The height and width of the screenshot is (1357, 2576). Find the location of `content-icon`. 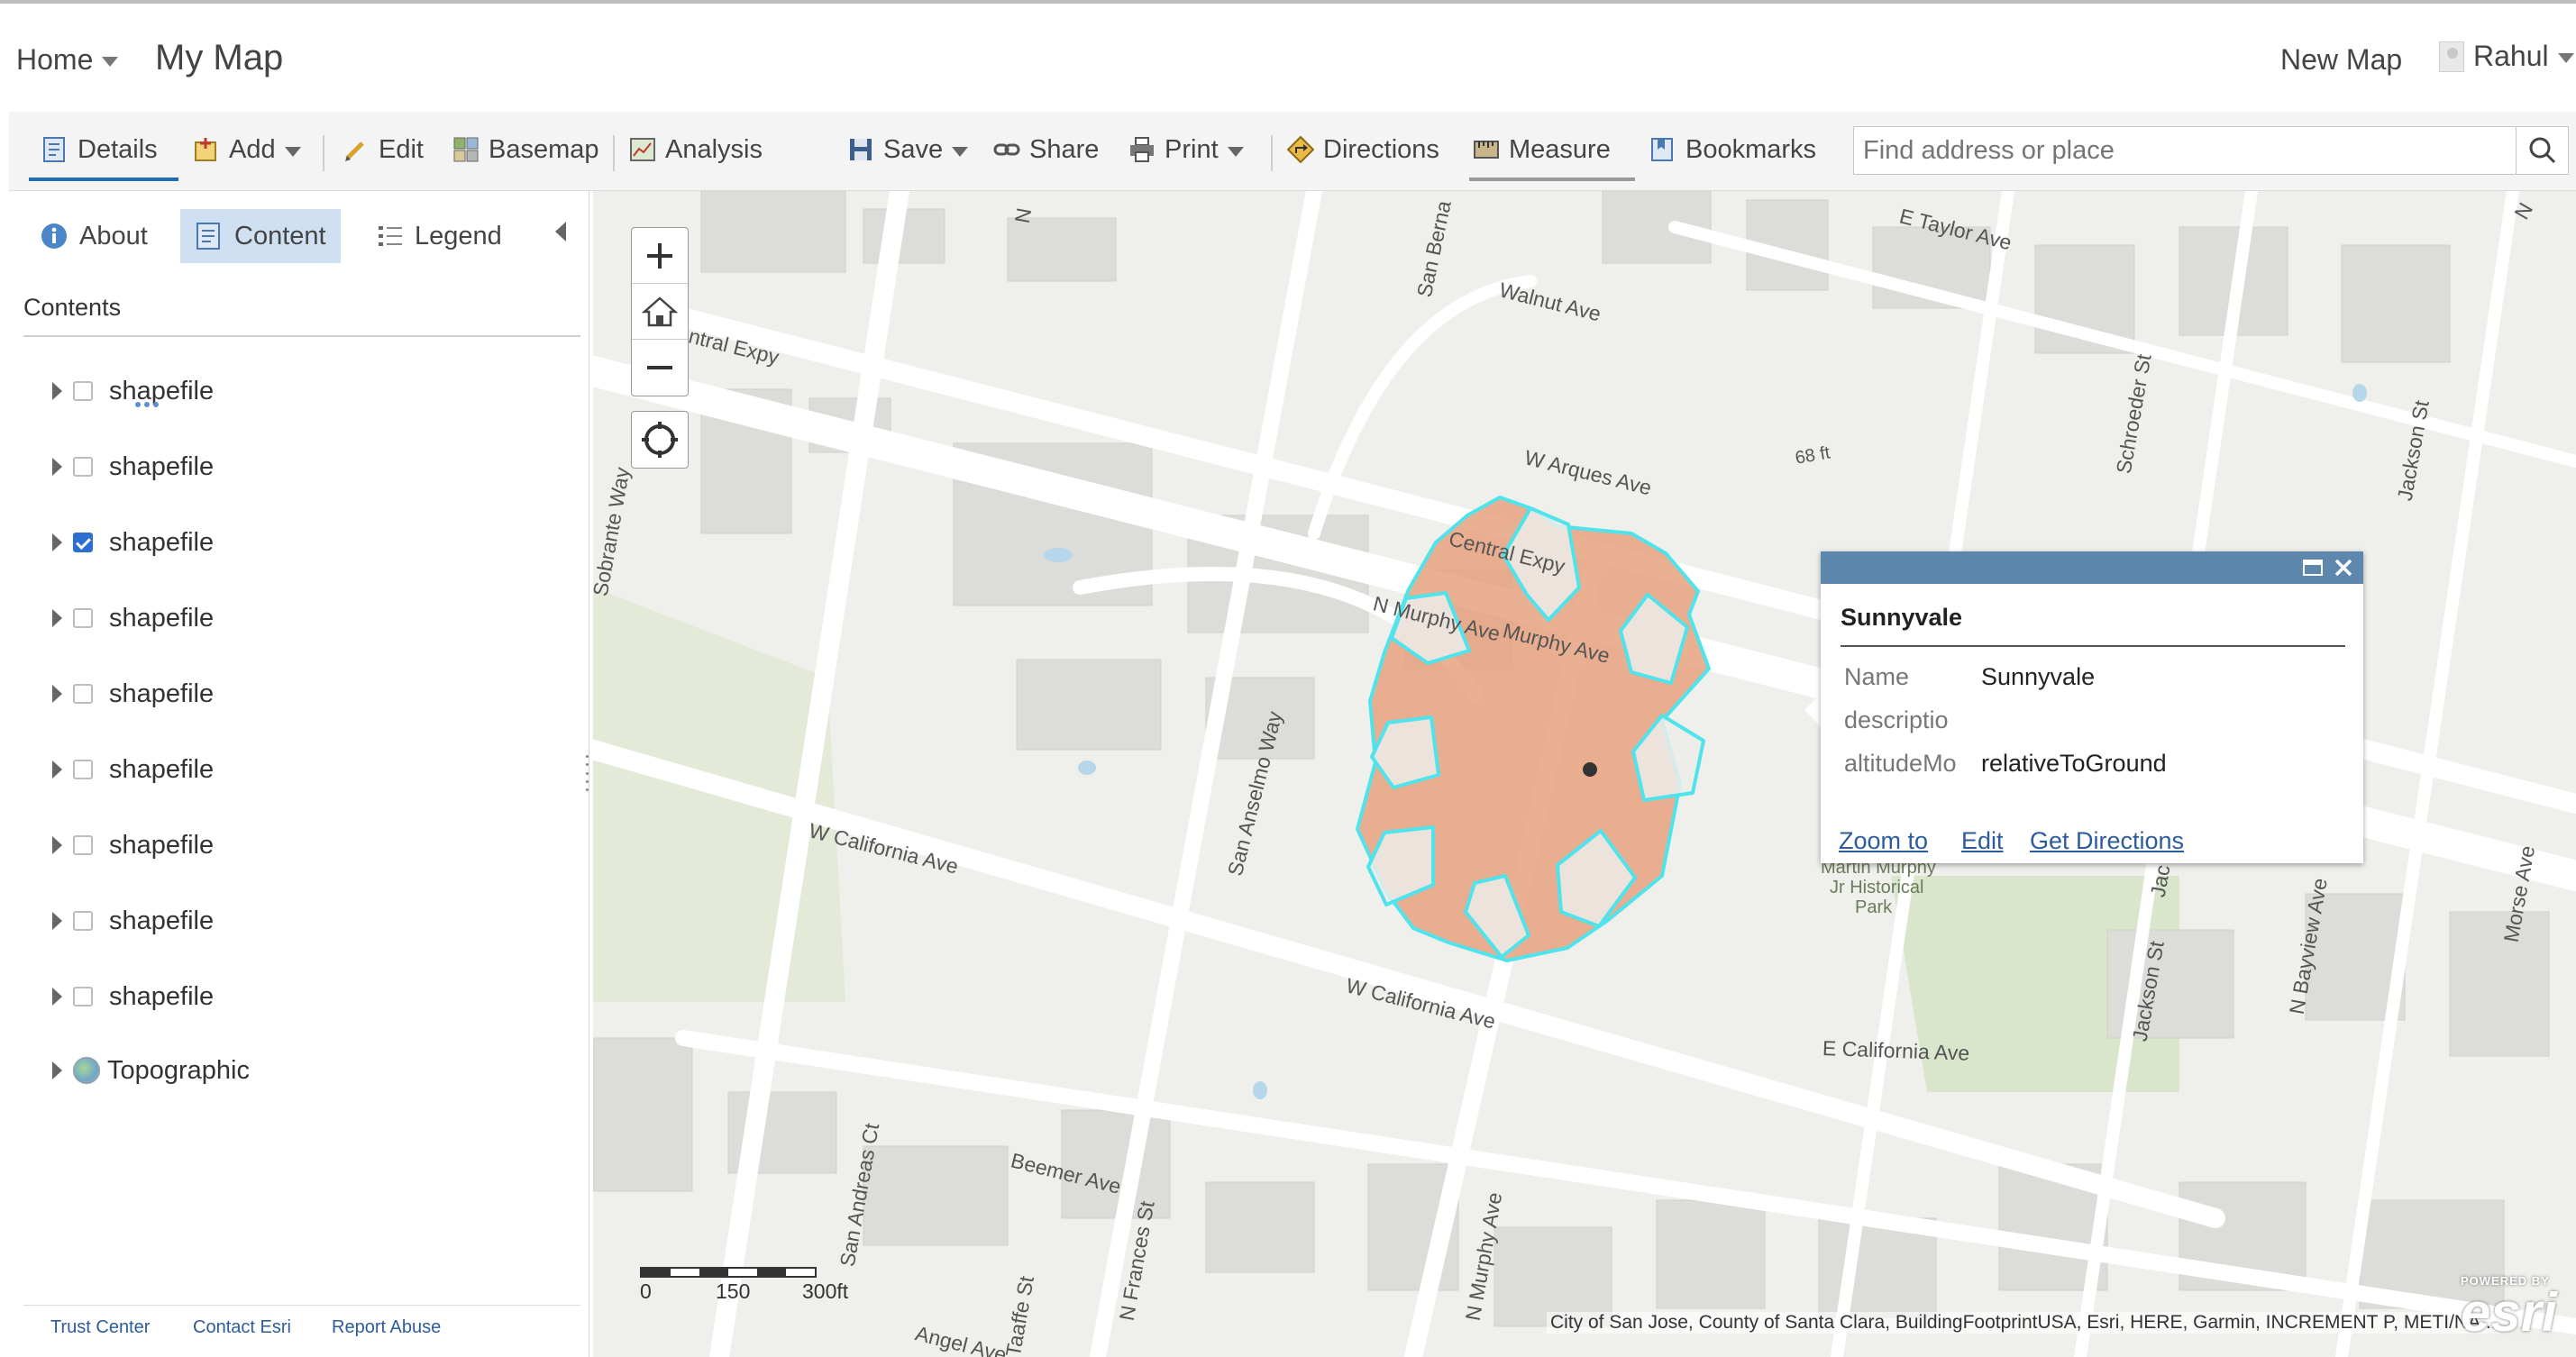

content-icon is located at coordinates (208, 236).